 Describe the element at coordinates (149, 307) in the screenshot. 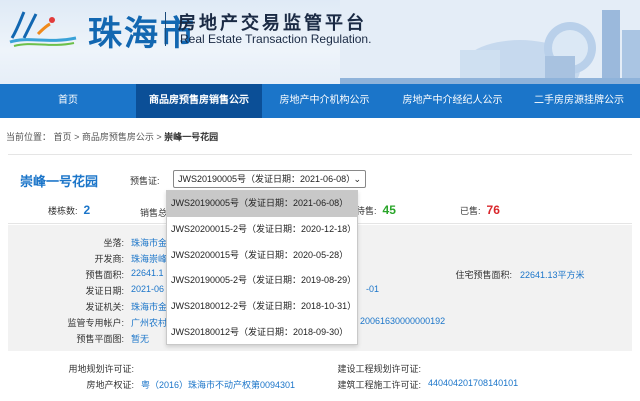

I see `info-issuer-value: 珠海市金` at that location.